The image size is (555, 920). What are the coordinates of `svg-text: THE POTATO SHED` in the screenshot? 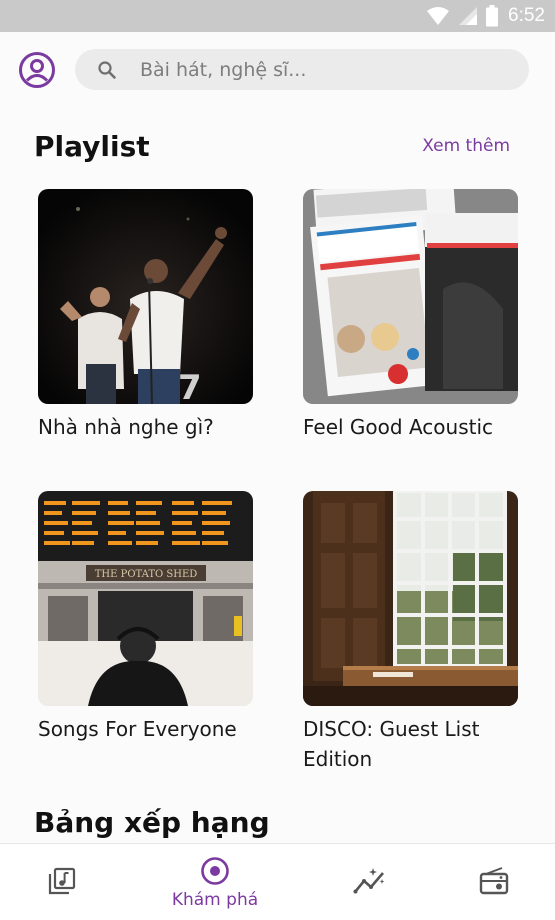 It's located at (146, 574).